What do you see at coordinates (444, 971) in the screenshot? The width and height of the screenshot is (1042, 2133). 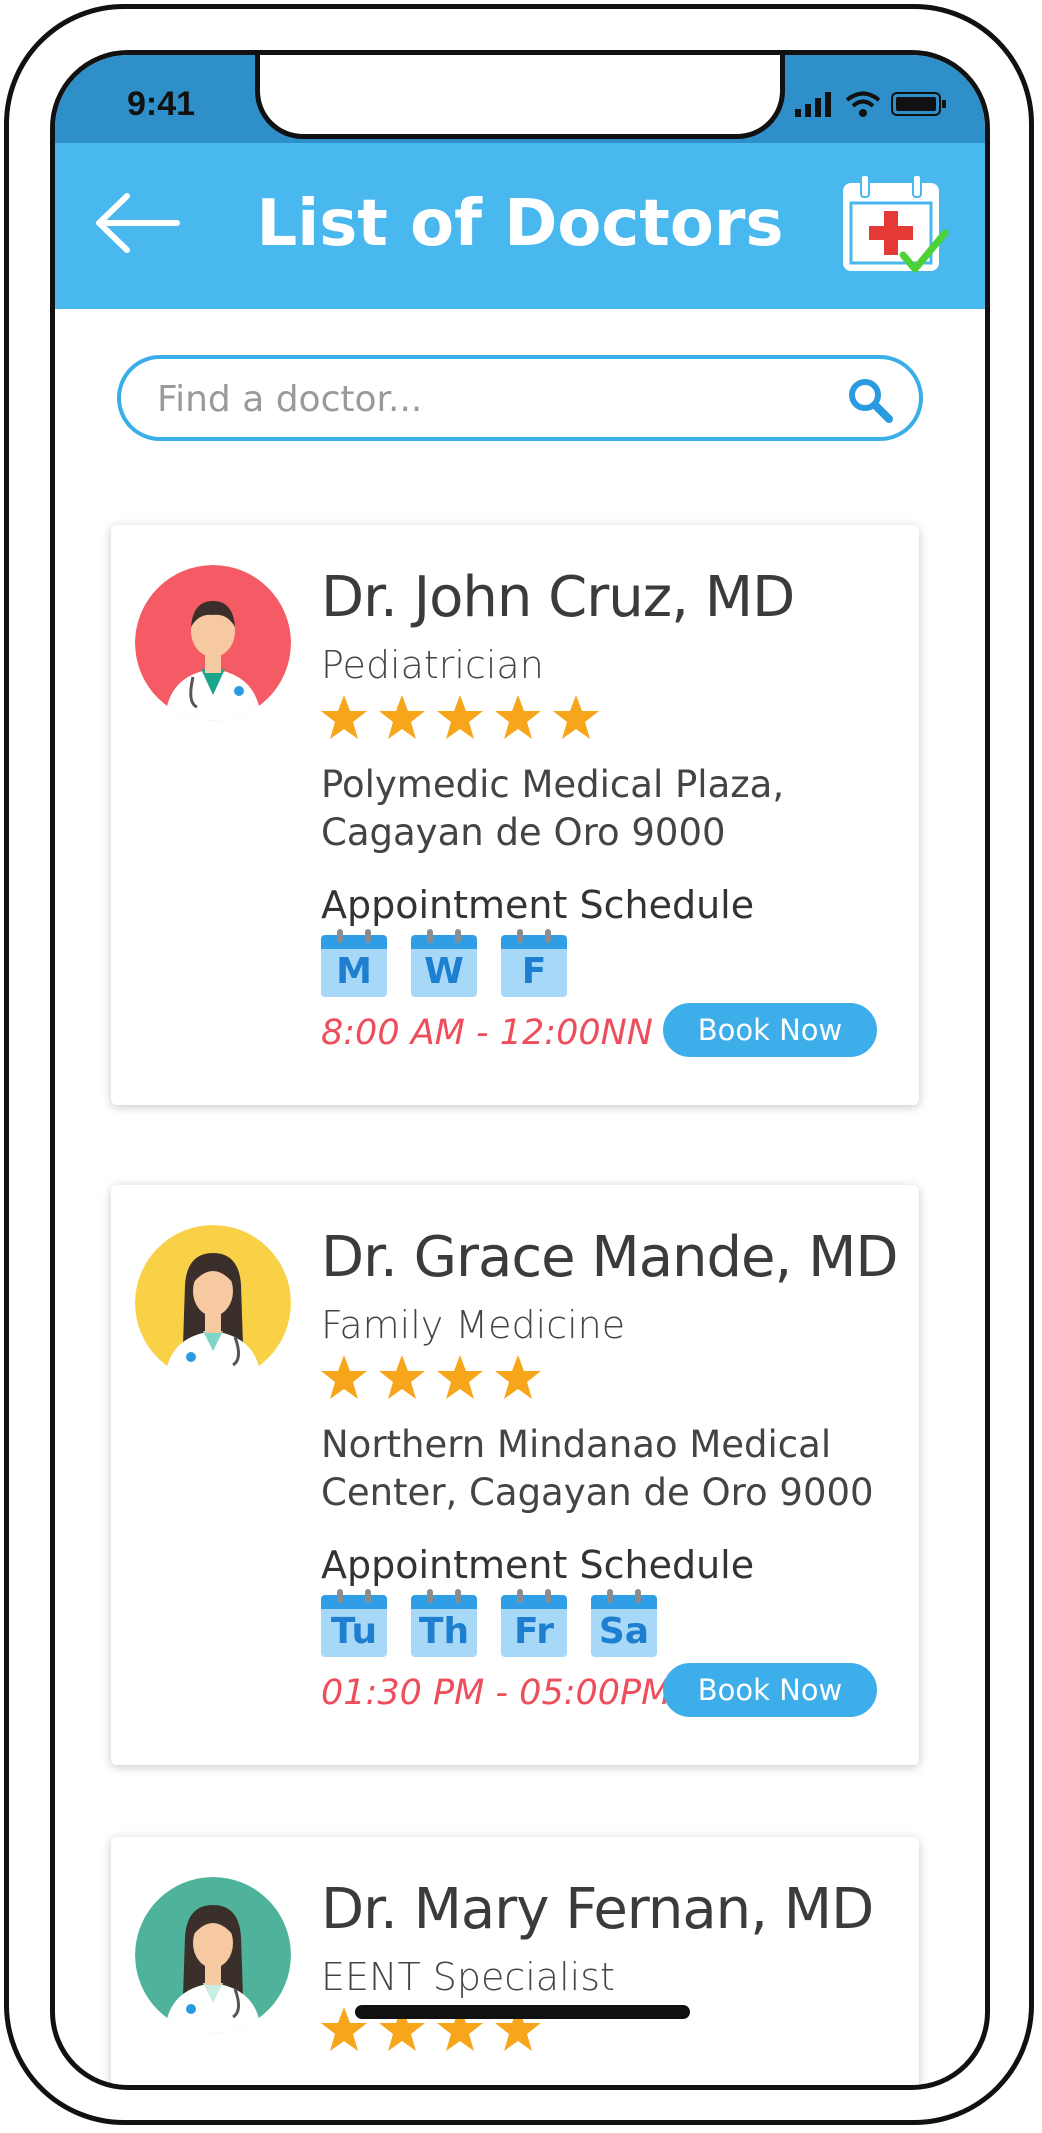 I see `day-label: W` at bounding box center [444, 971].